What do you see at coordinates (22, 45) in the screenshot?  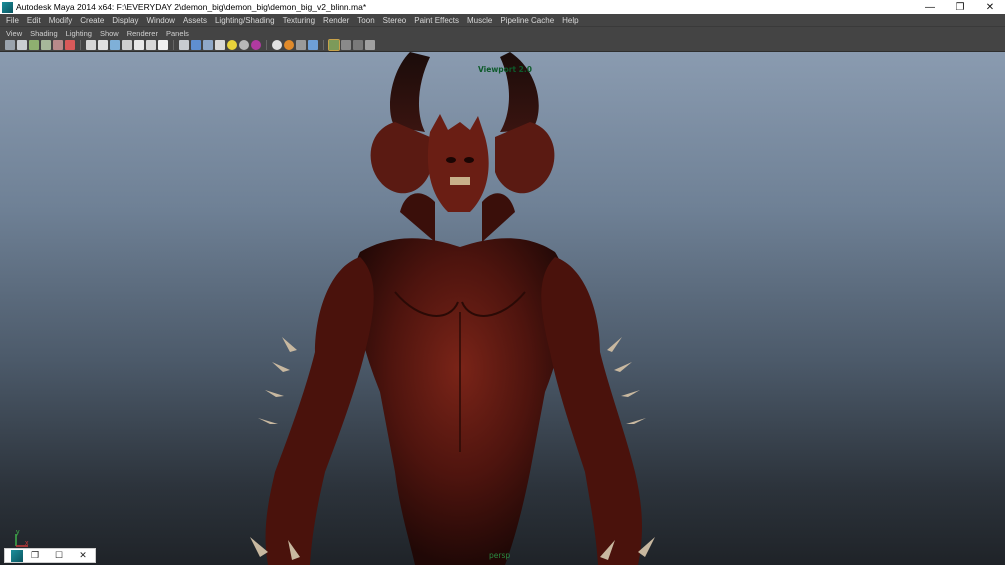 I see `select-camera-icon` at bounding box center [22, 45].